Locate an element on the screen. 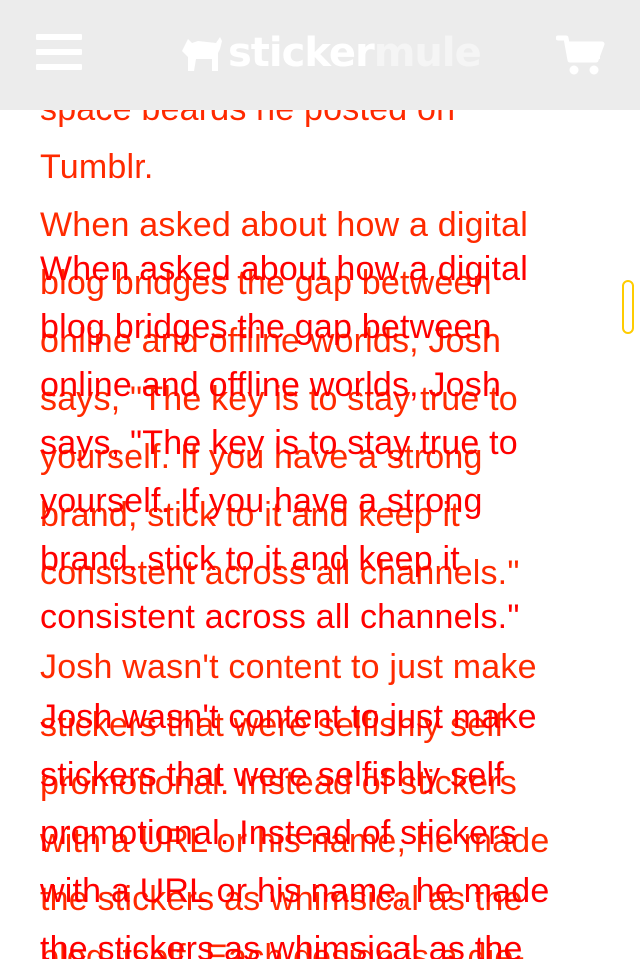 This screenshot has width=640, height=959. hamburger-menu-icon is located at coordinates (59, 52).